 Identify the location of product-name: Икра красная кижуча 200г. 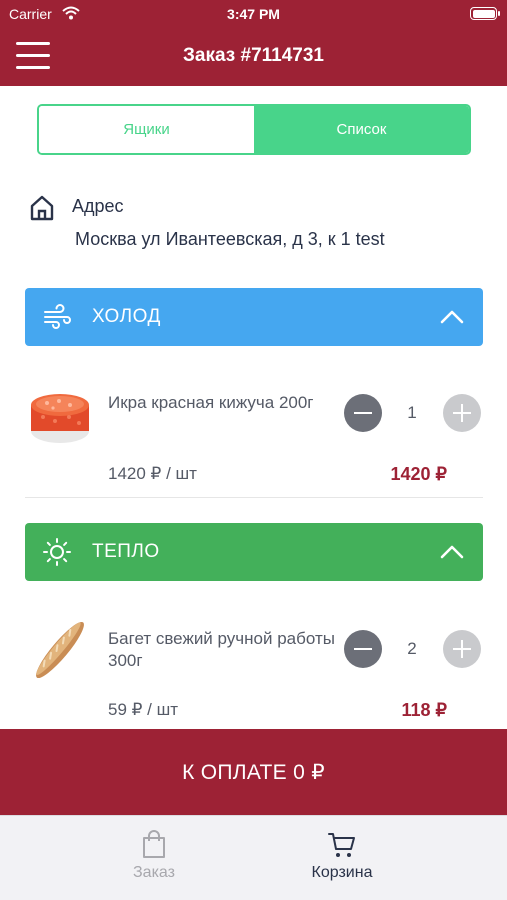
(211, 402).